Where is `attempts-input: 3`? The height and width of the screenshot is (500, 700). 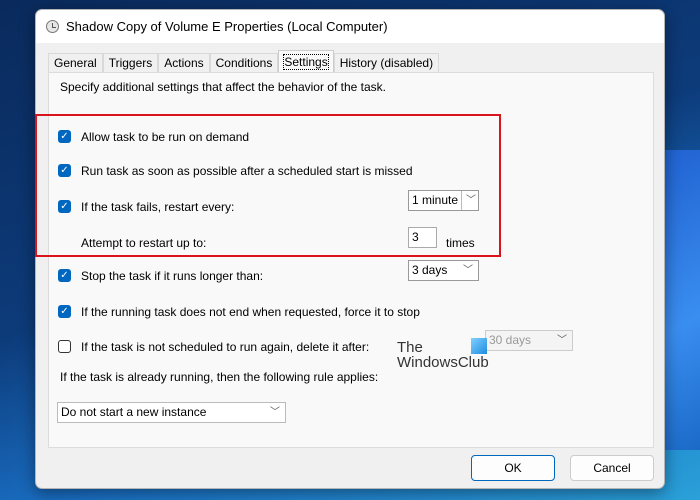 attempts-input: 3 is located at coordinates (422, 237).